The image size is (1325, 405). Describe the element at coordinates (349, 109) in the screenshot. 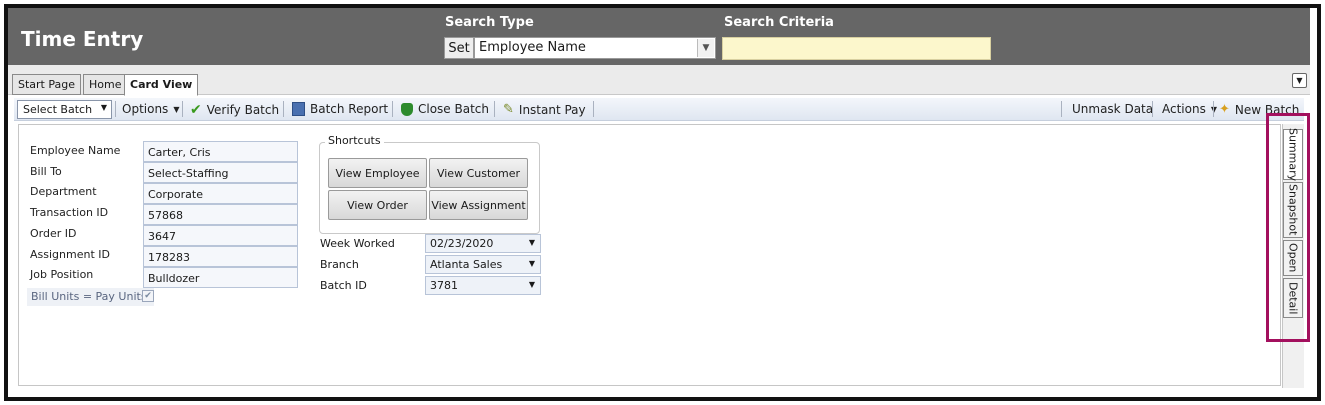

I see `batch-report-label: Batch Report` at that location.